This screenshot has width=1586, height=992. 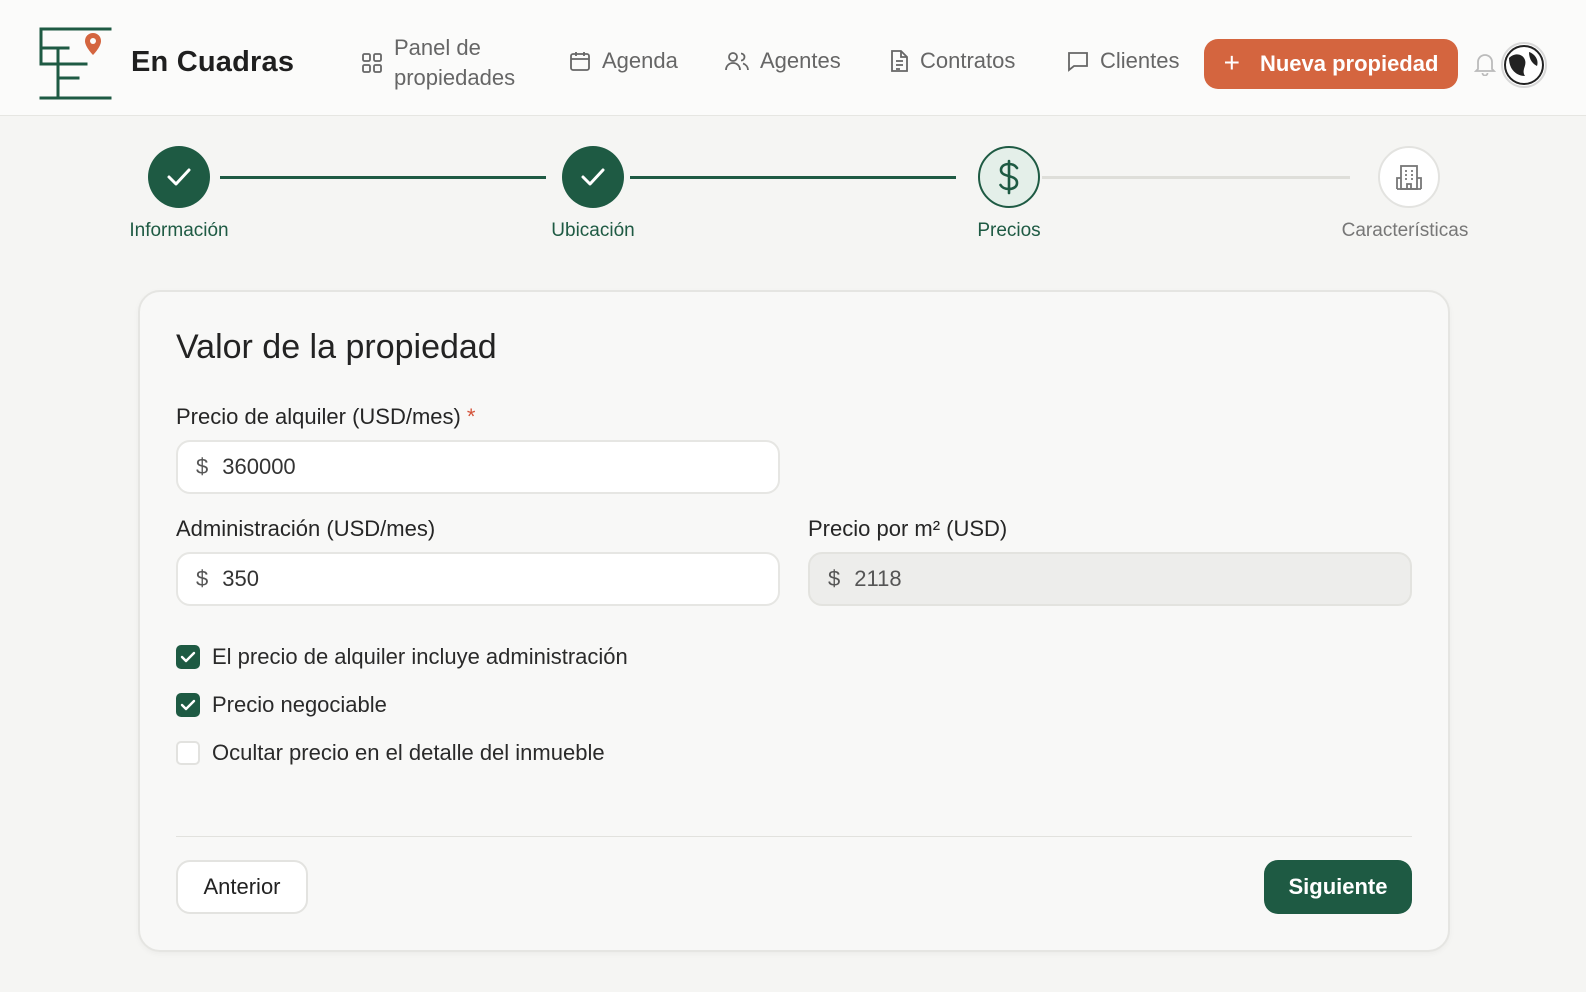 I want to click on user-avatar, so click(x=1524, y=65).